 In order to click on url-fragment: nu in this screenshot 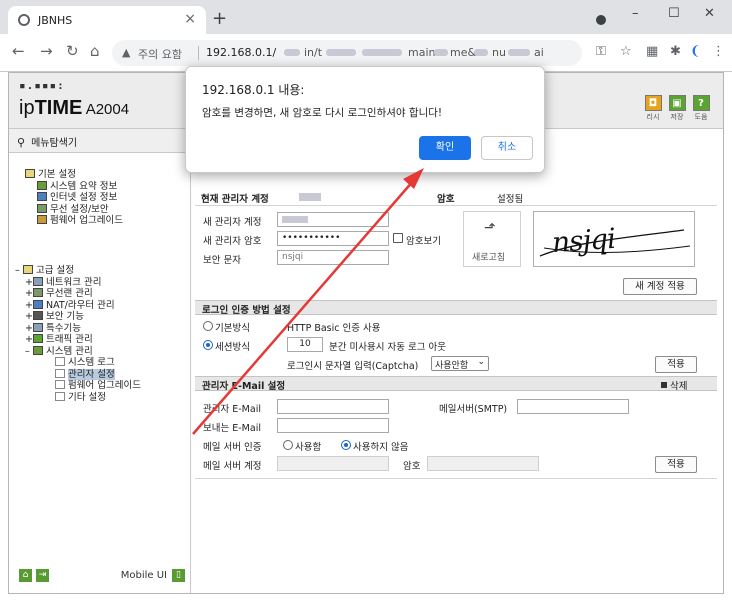, I will do `click(499, 52)`.